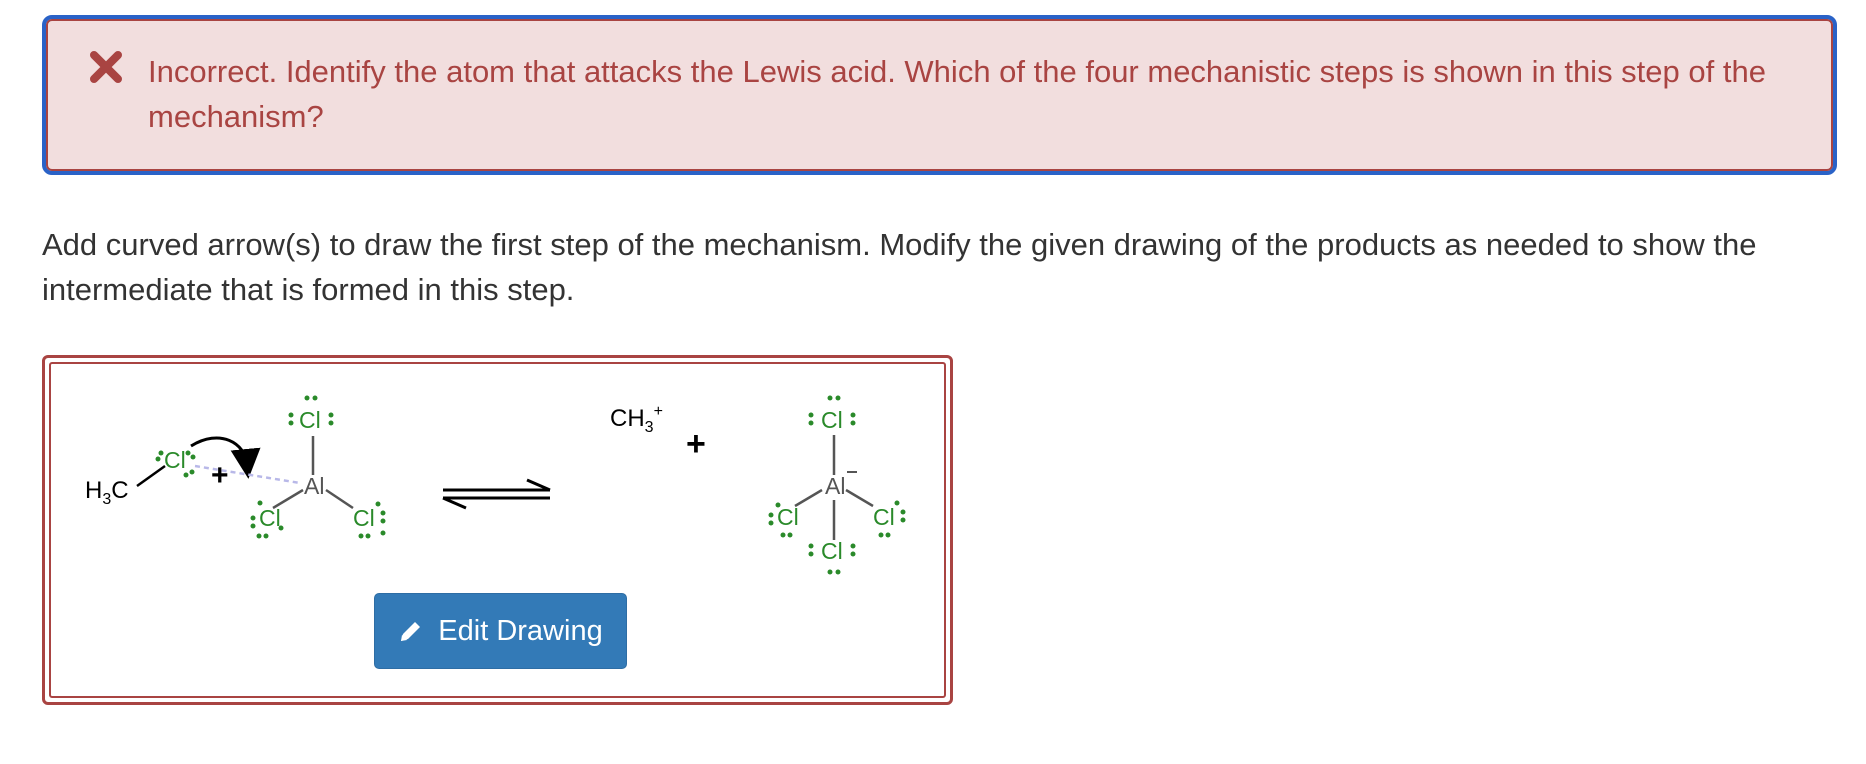 This screenshot has width=1866, height=764. What do you see at coordinates (151, 476) in the screenshot?
I see `c-cl-bond` at bounding box center [151, 476].